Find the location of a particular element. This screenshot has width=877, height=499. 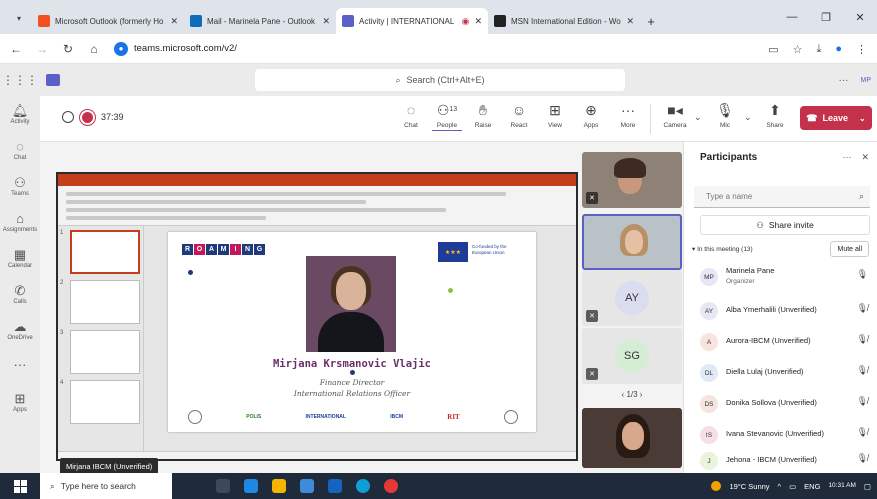

participant-row: DL Diella Lulaj (Unverified) 🎙︎̸ is located at coordinates (780, 372).